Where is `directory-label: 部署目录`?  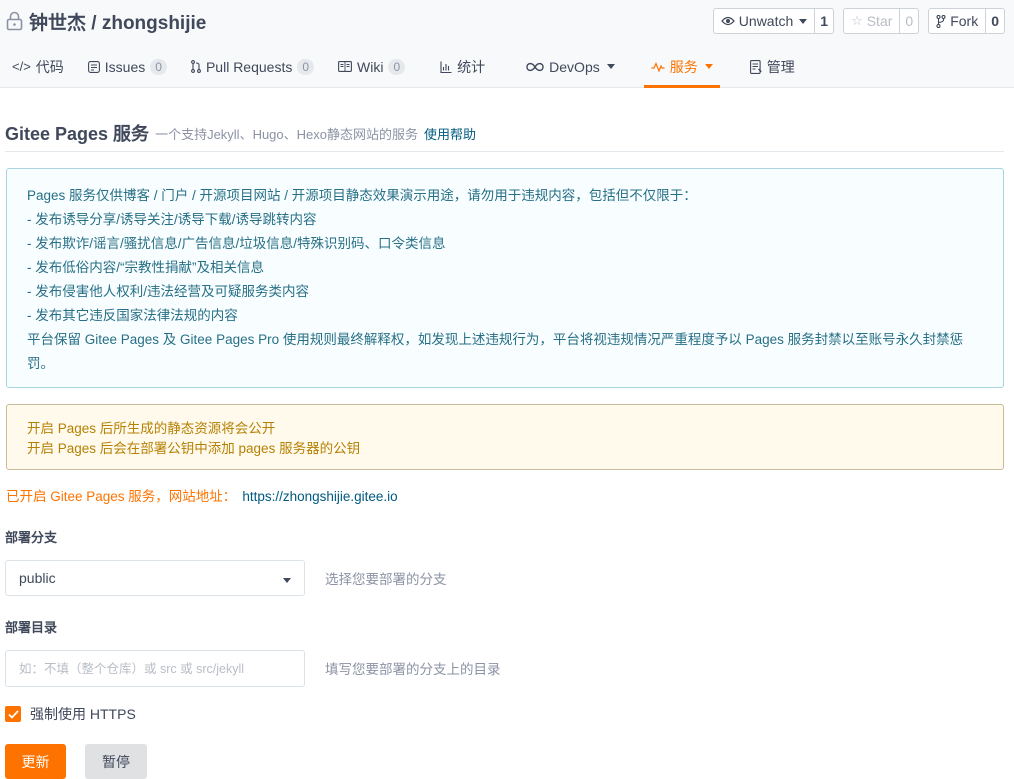
directory-label: 部署目录 is located at coordinates (31, 627).